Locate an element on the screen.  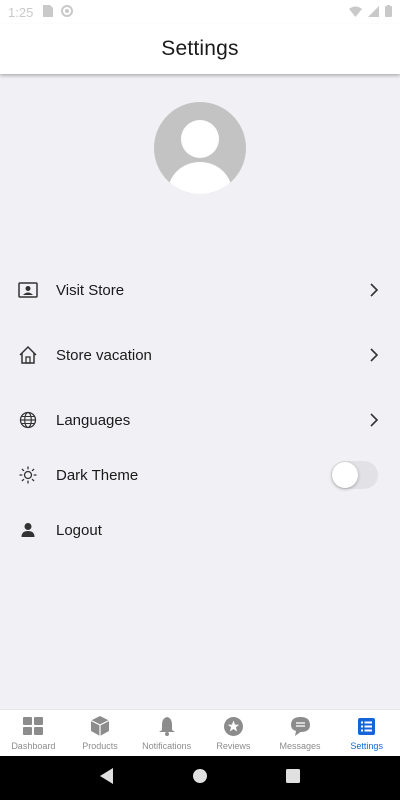
sync-icon is located at coordinates (67, 12).